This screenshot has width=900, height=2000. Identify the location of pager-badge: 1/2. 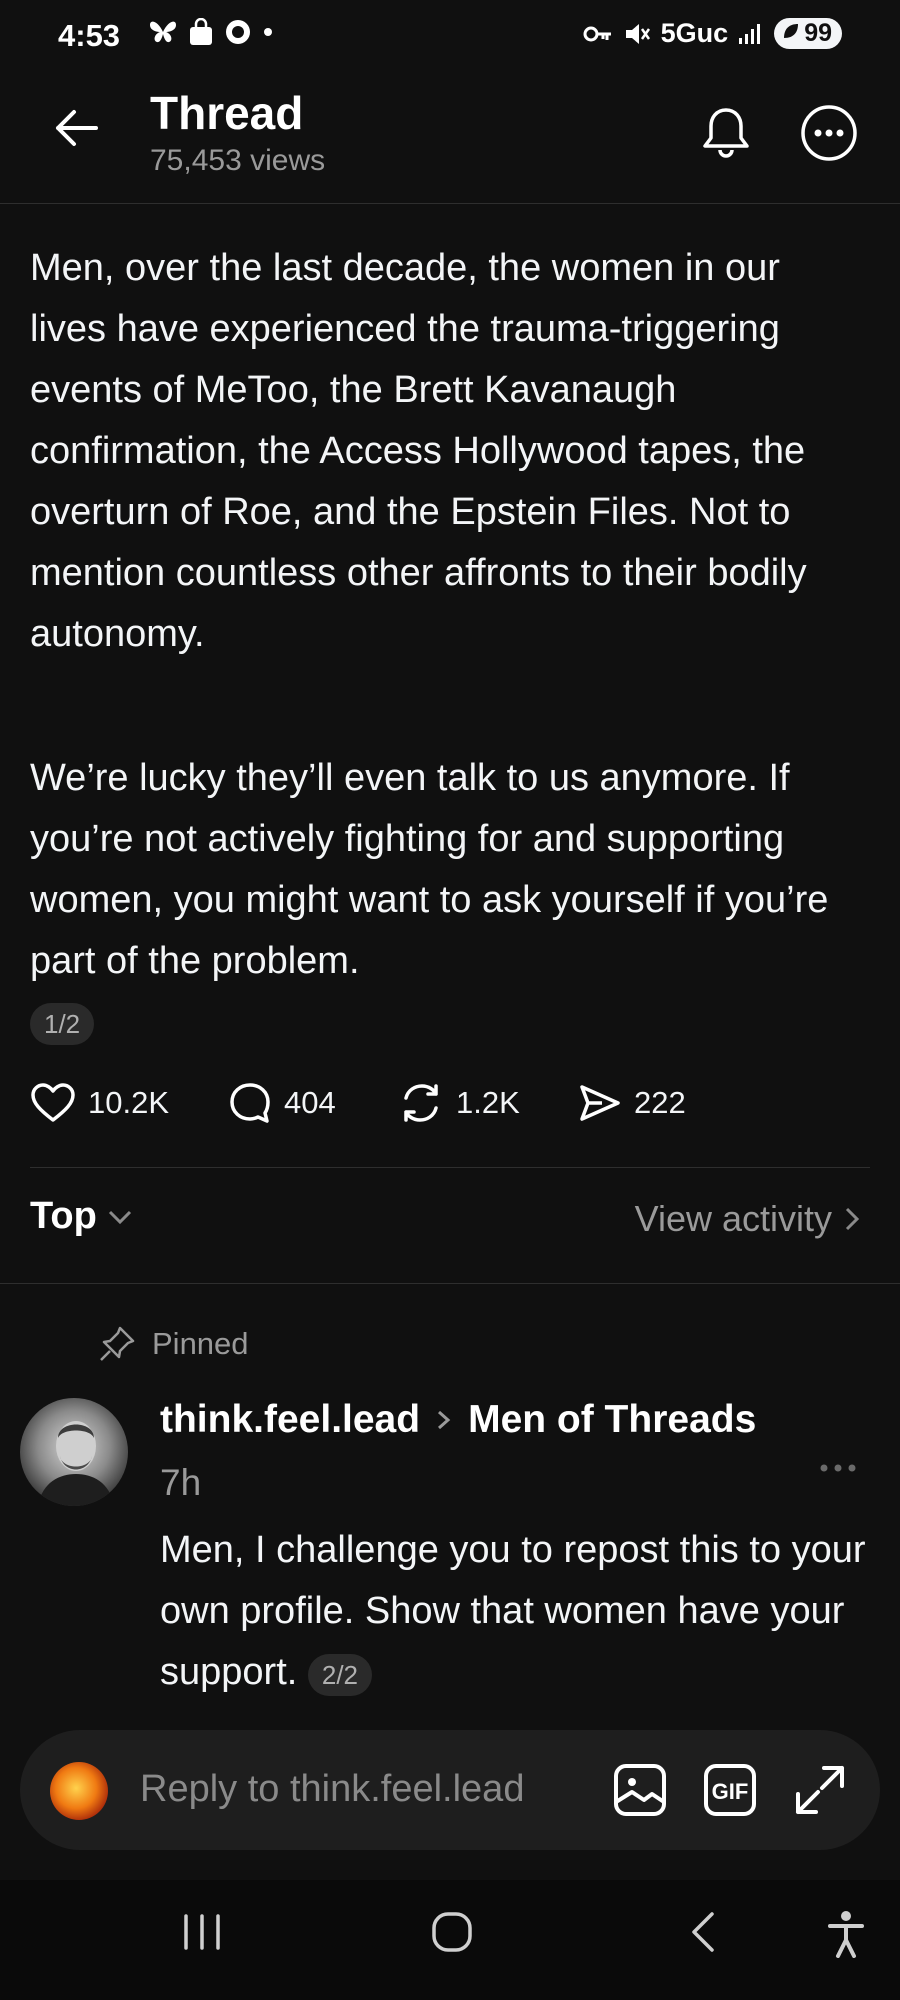
(62, 1024).